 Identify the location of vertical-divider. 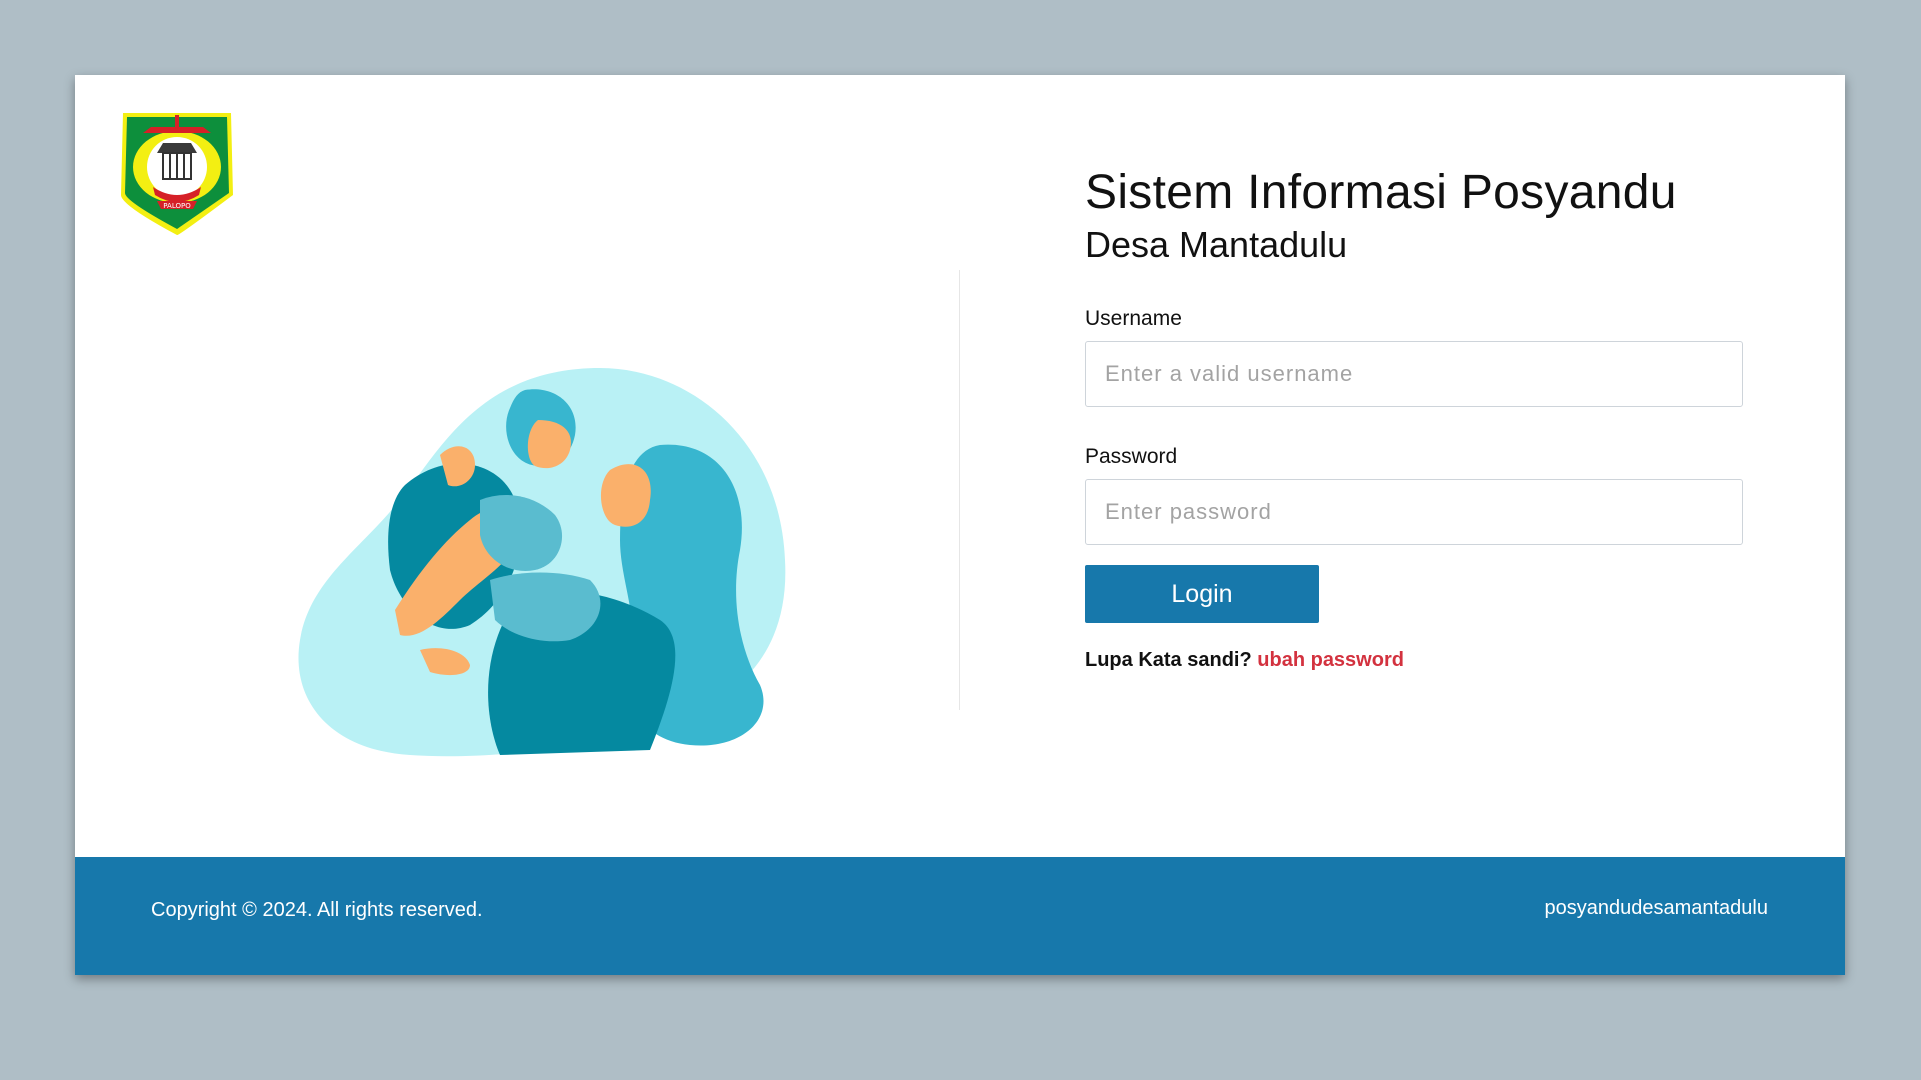
(959, 490).